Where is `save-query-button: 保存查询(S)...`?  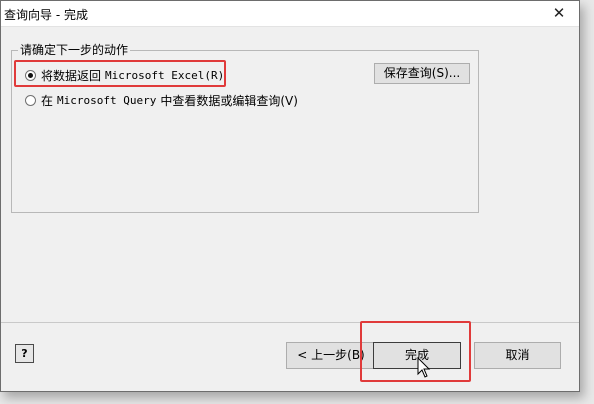 save-query-button: 保存查询(S)... is located at coordinates (422, 73).